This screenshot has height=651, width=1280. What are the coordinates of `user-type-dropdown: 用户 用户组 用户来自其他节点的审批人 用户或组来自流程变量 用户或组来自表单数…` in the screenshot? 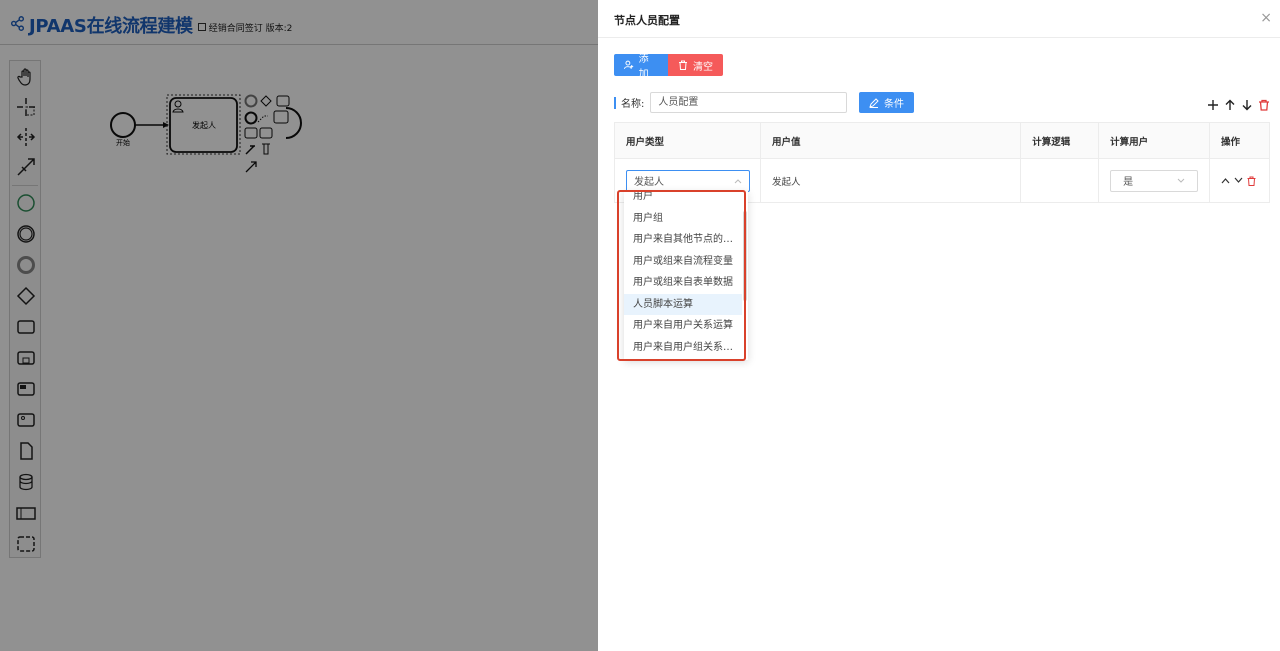 It's located at (686, 275).